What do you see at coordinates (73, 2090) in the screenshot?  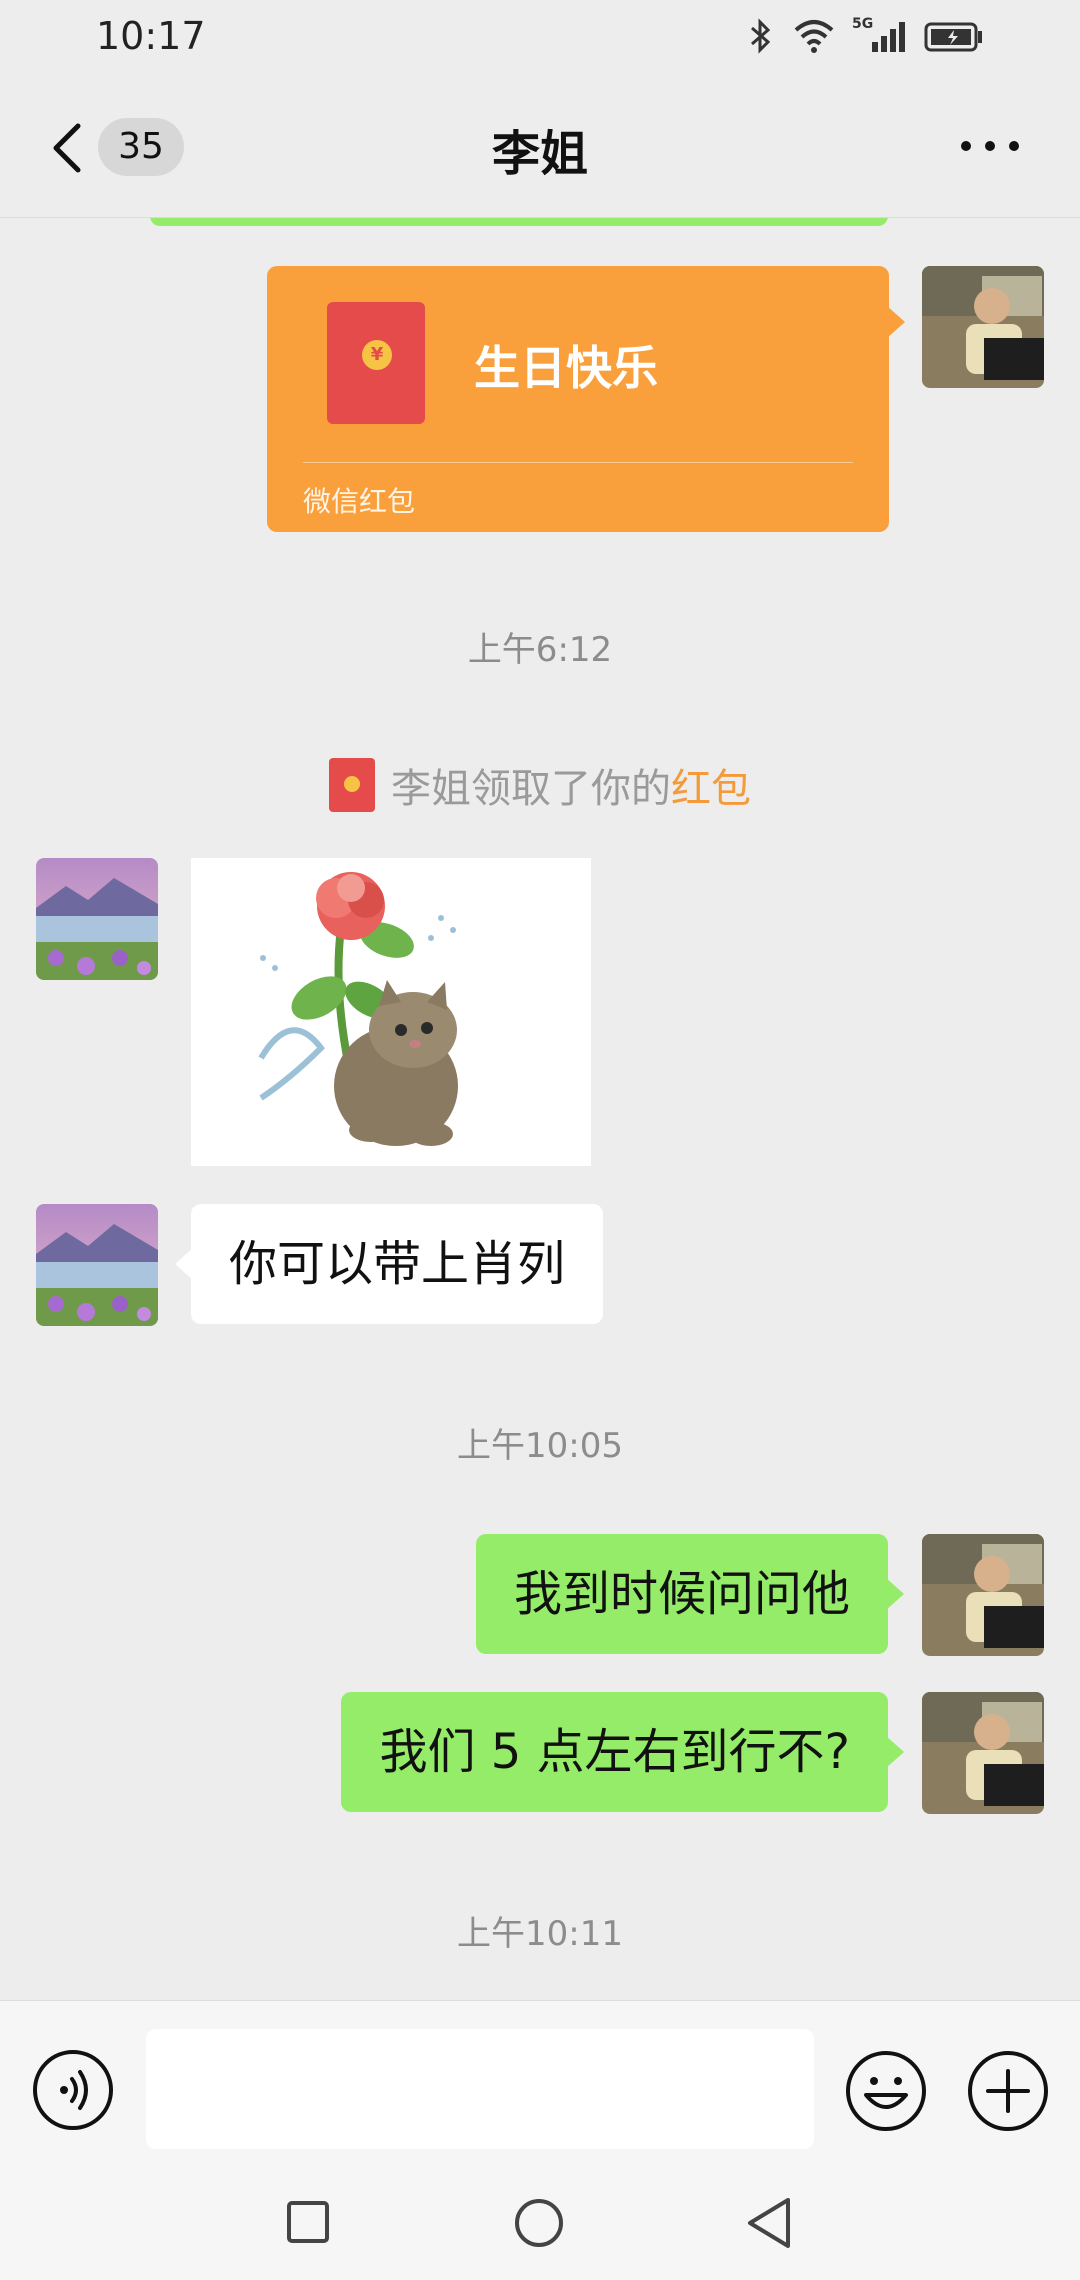 I see `voice-icon` at bounding box center [73, 2090].